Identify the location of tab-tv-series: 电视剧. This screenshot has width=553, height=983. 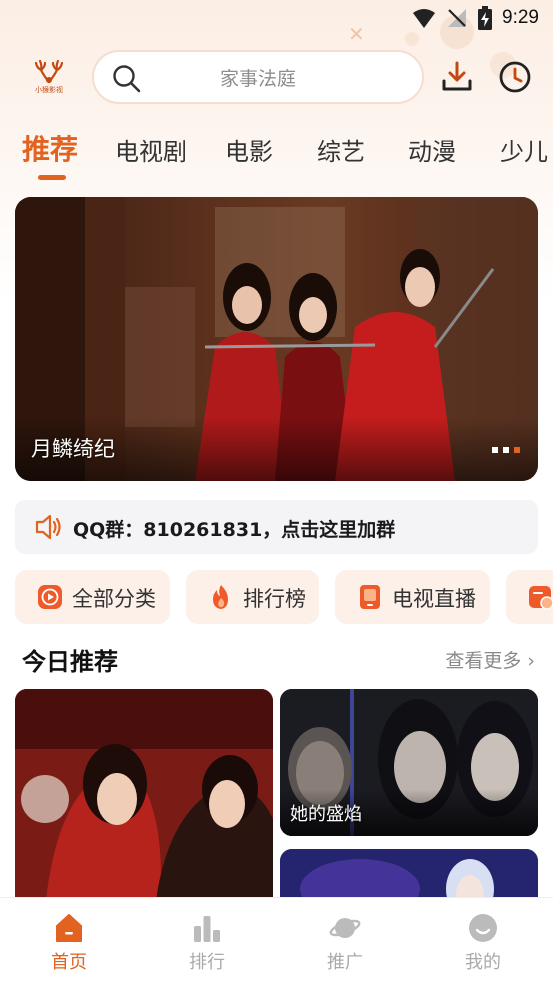
(151, 149).